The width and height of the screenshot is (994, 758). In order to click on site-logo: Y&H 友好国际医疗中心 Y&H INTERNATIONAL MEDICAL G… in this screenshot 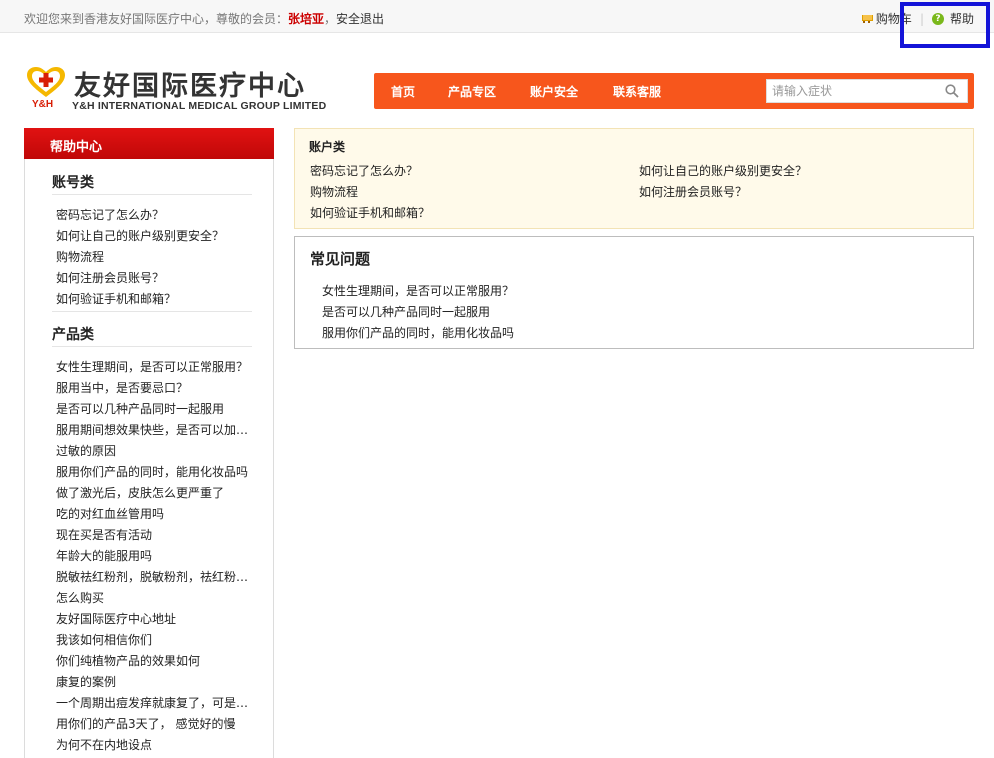, I will do `click(189, 90)`.